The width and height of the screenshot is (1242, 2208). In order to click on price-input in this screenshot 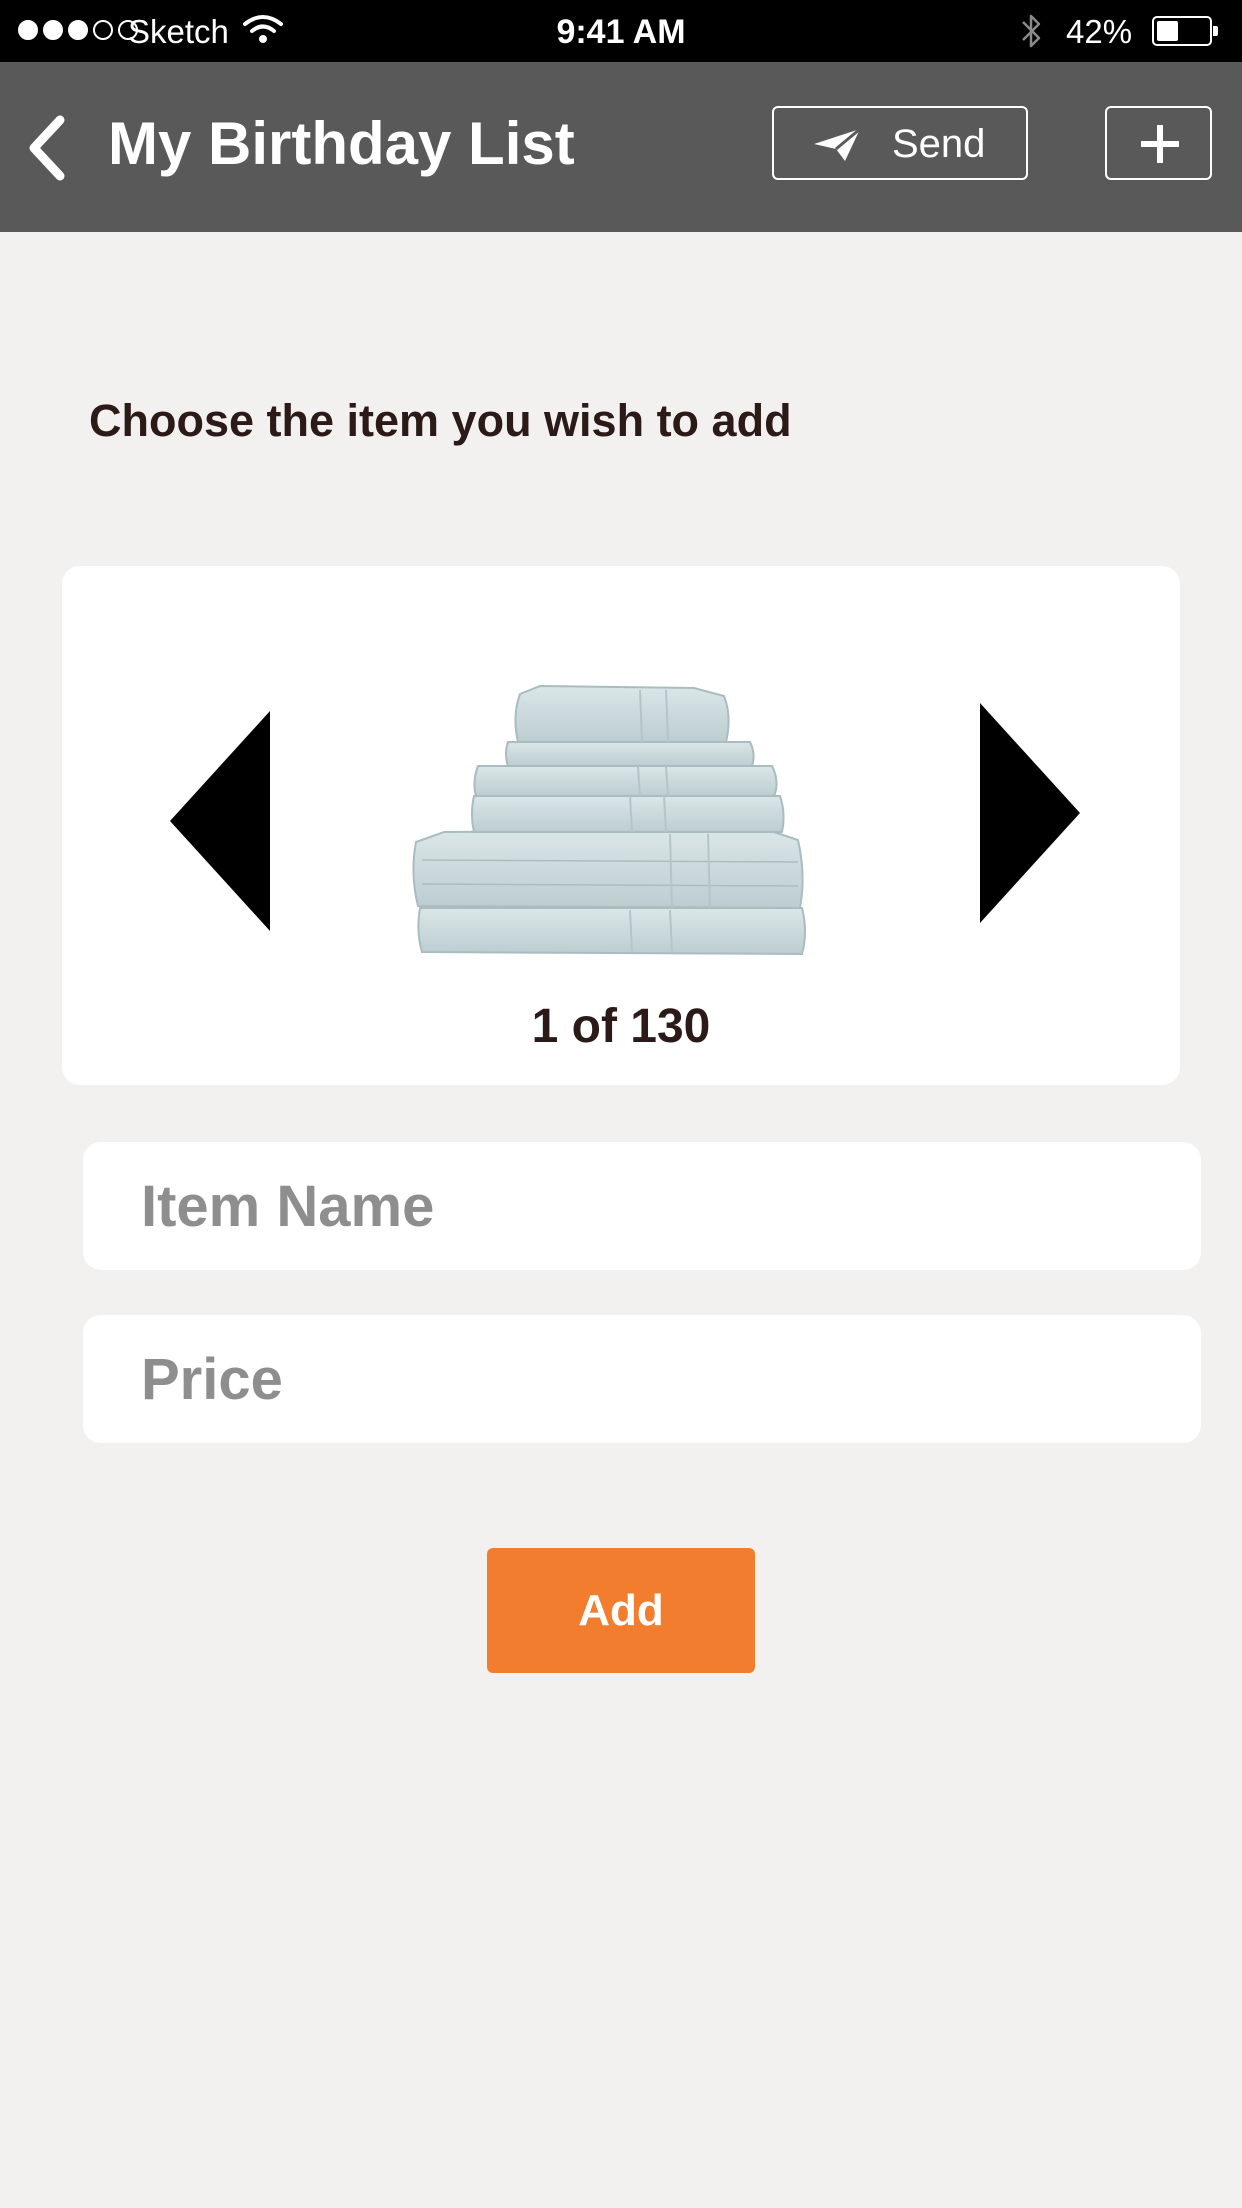, I will do `click(642, 1379)`.